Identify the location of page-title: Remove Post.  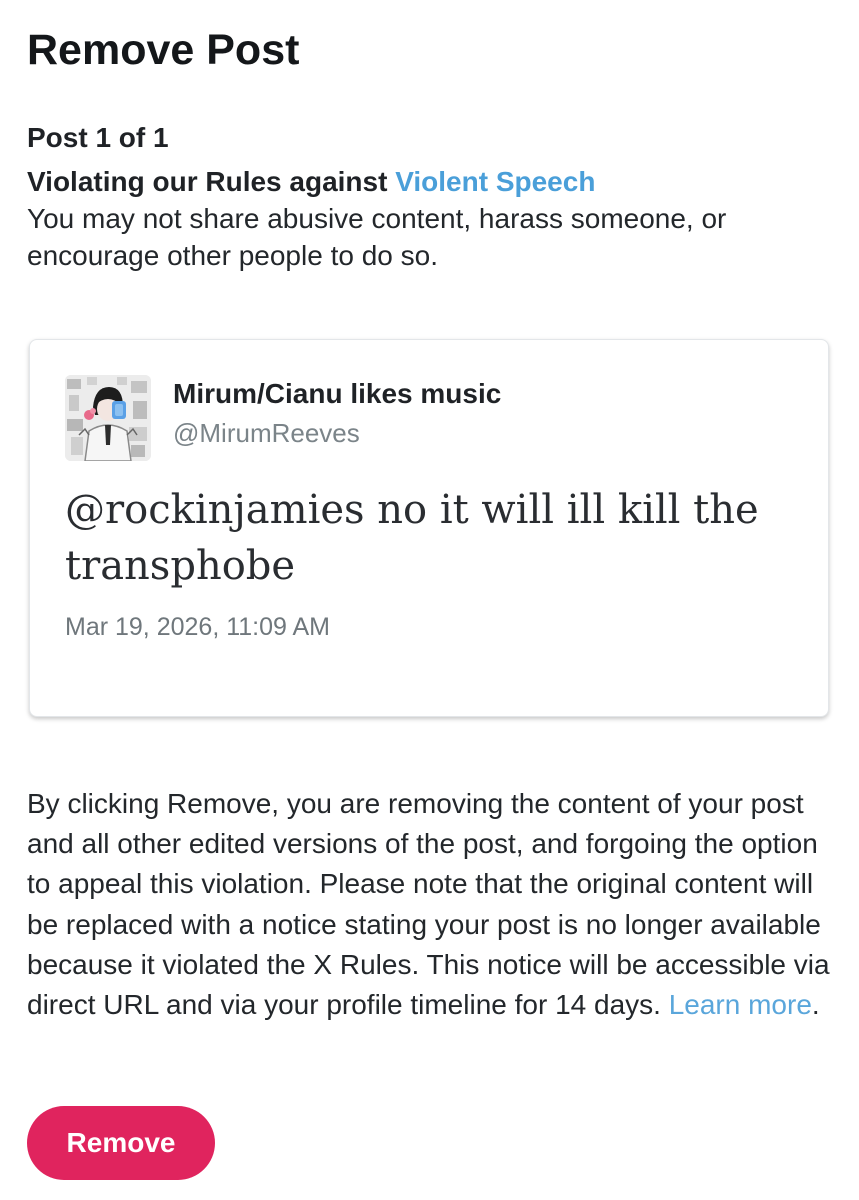
(163, 50).